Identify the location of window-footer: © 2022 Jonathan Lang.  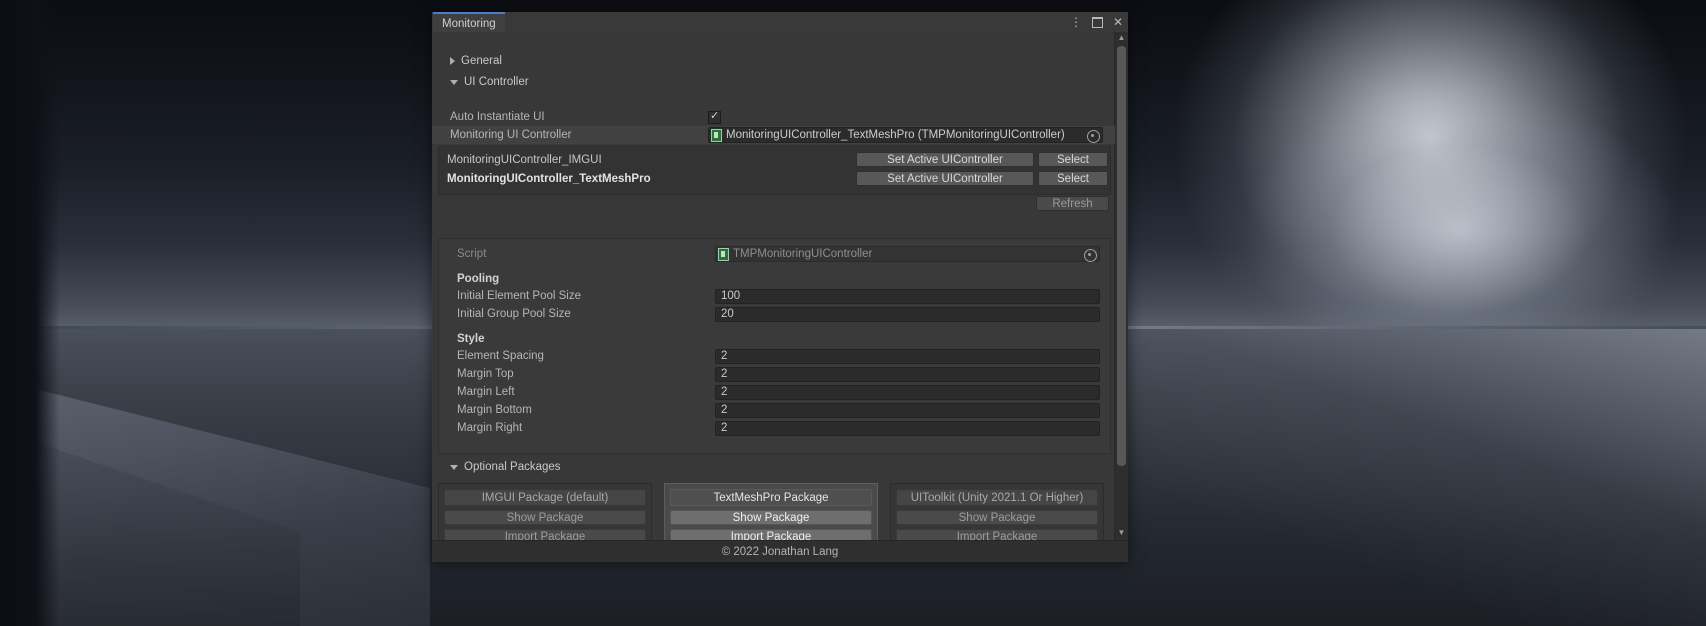
(780, 551).